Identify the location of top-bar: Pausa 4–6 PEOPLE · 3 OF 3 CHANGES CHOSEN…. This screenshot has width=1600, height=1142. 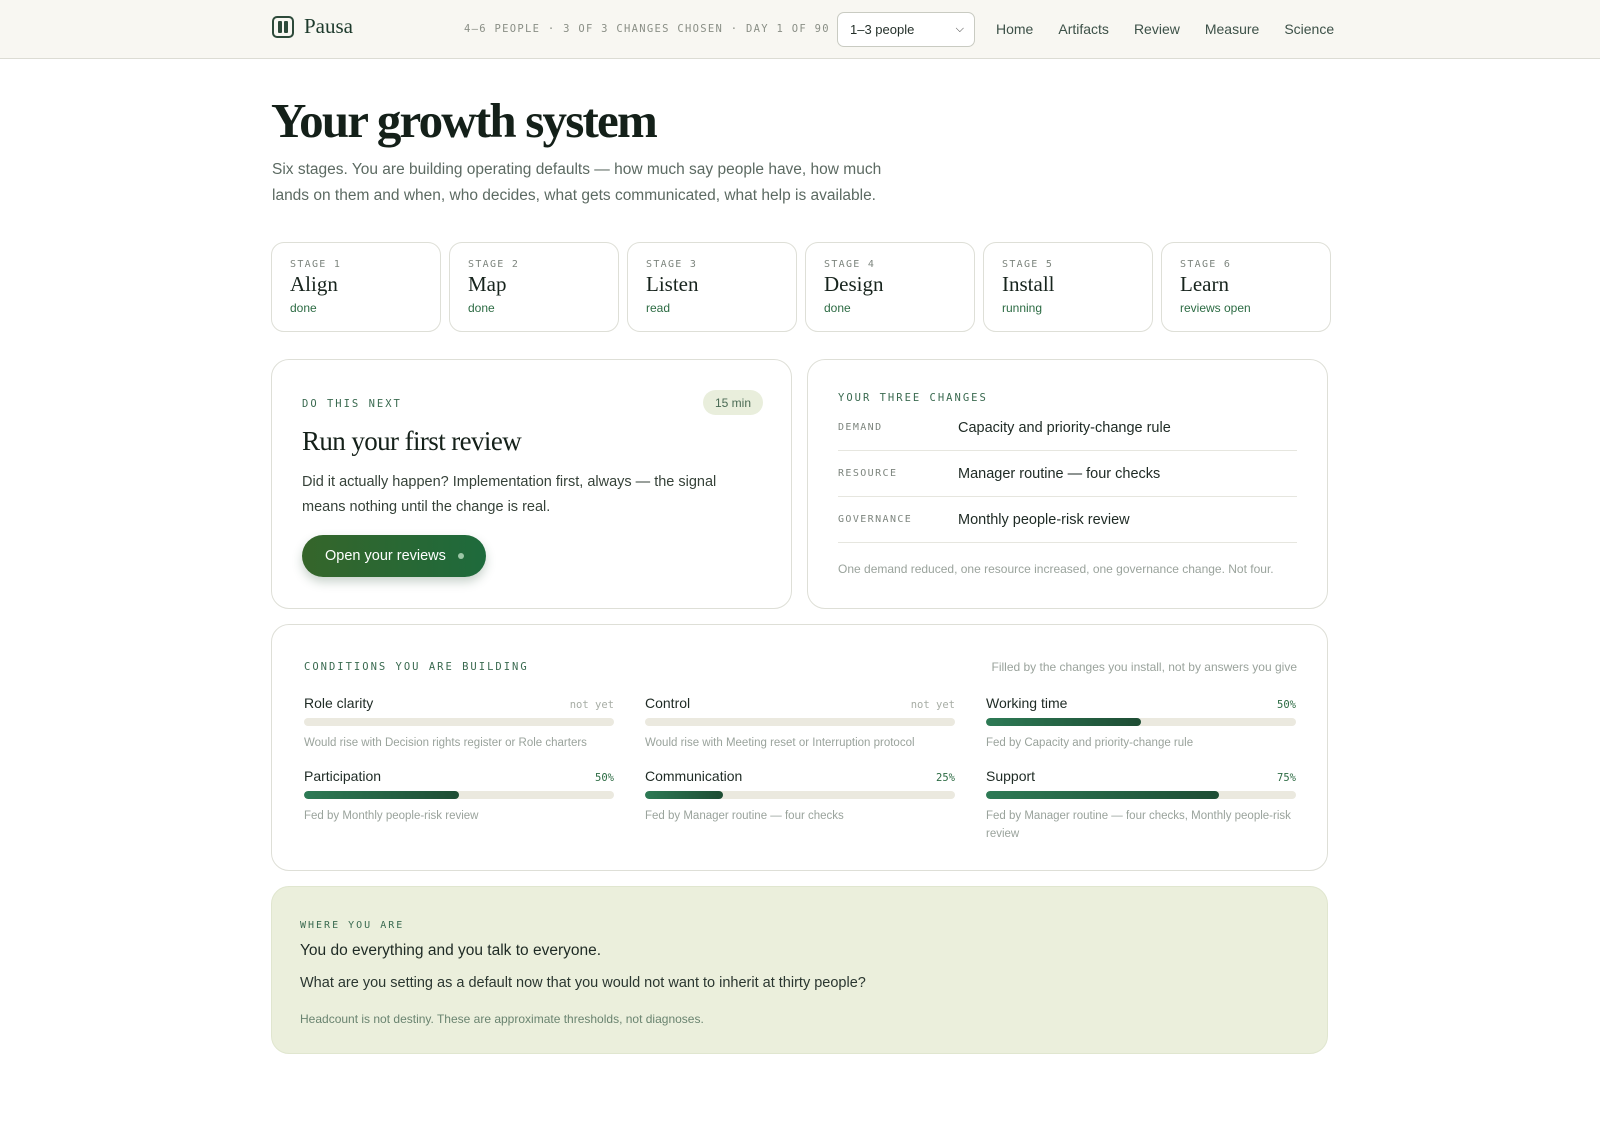
(800, 29).